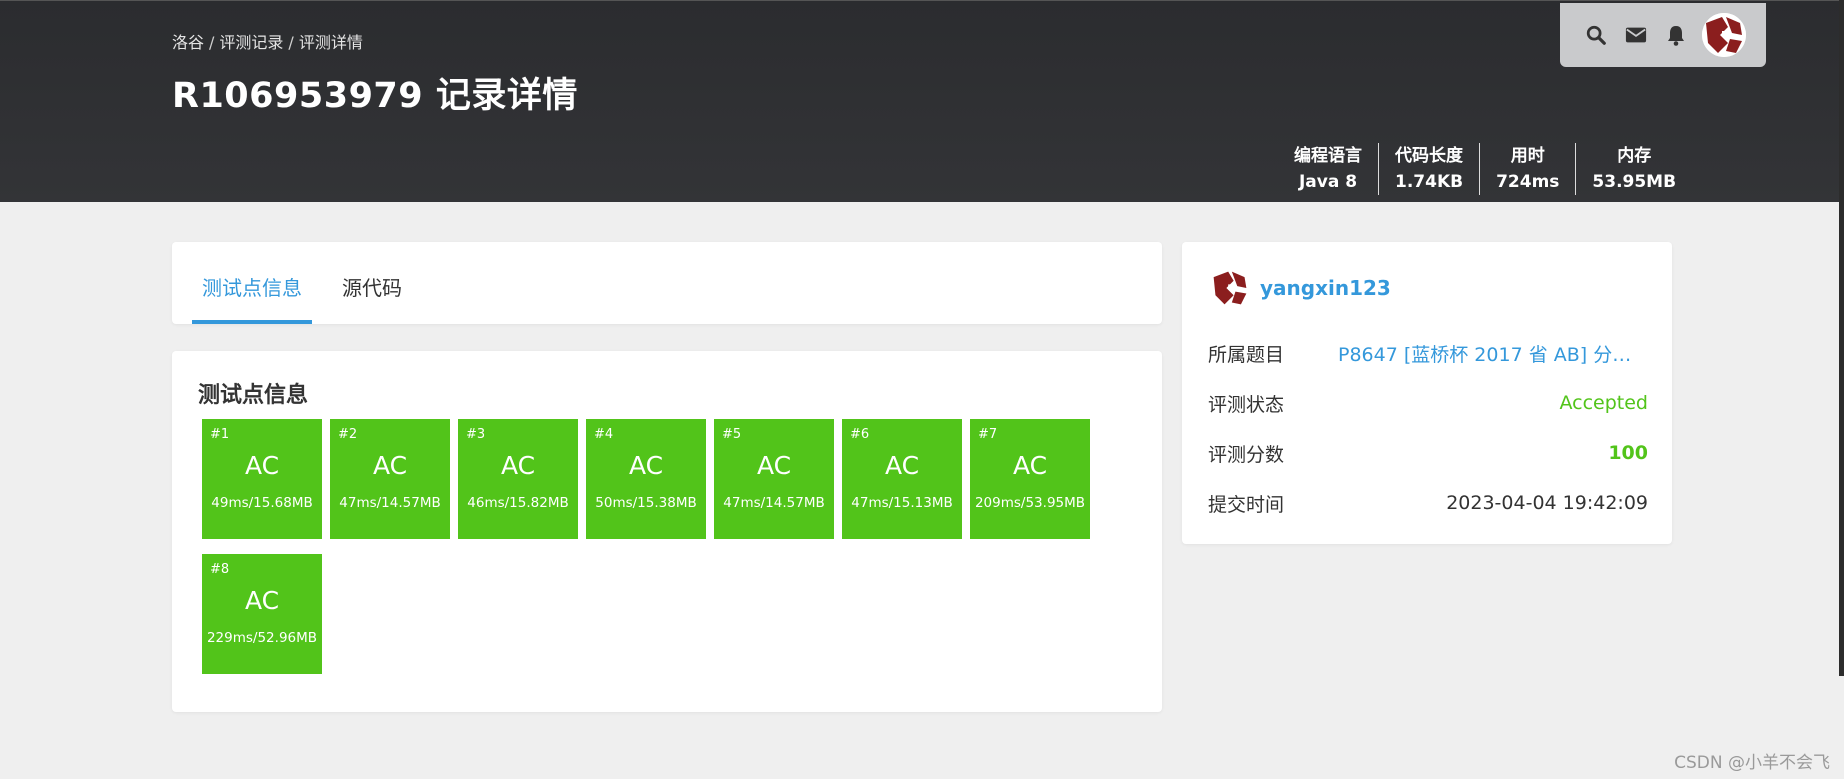 Image resolution: width=1844 pixels, height=779 pixels. Describe the element at coordinates (1628, 453) in the screenshot. I see `score-value: 100` at that location.